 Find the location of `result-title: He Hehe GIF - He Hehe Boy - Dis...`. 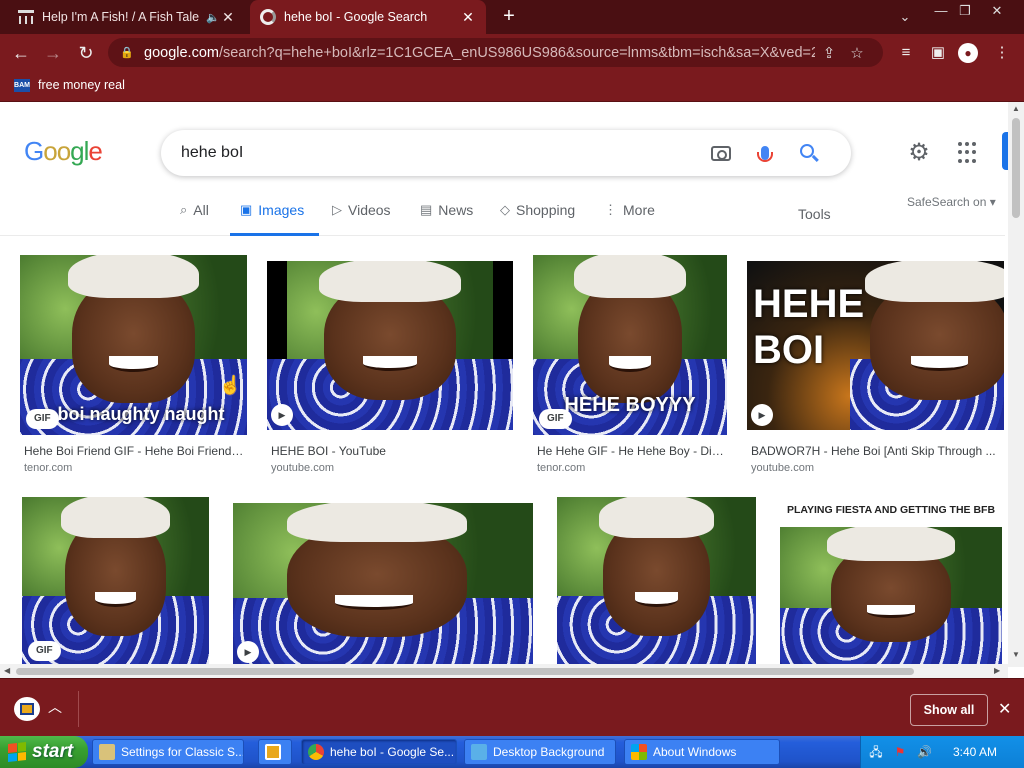

result-title: He Hehe GIF - He Hehe Boy - Dis... is located at coordinates (631, 451).